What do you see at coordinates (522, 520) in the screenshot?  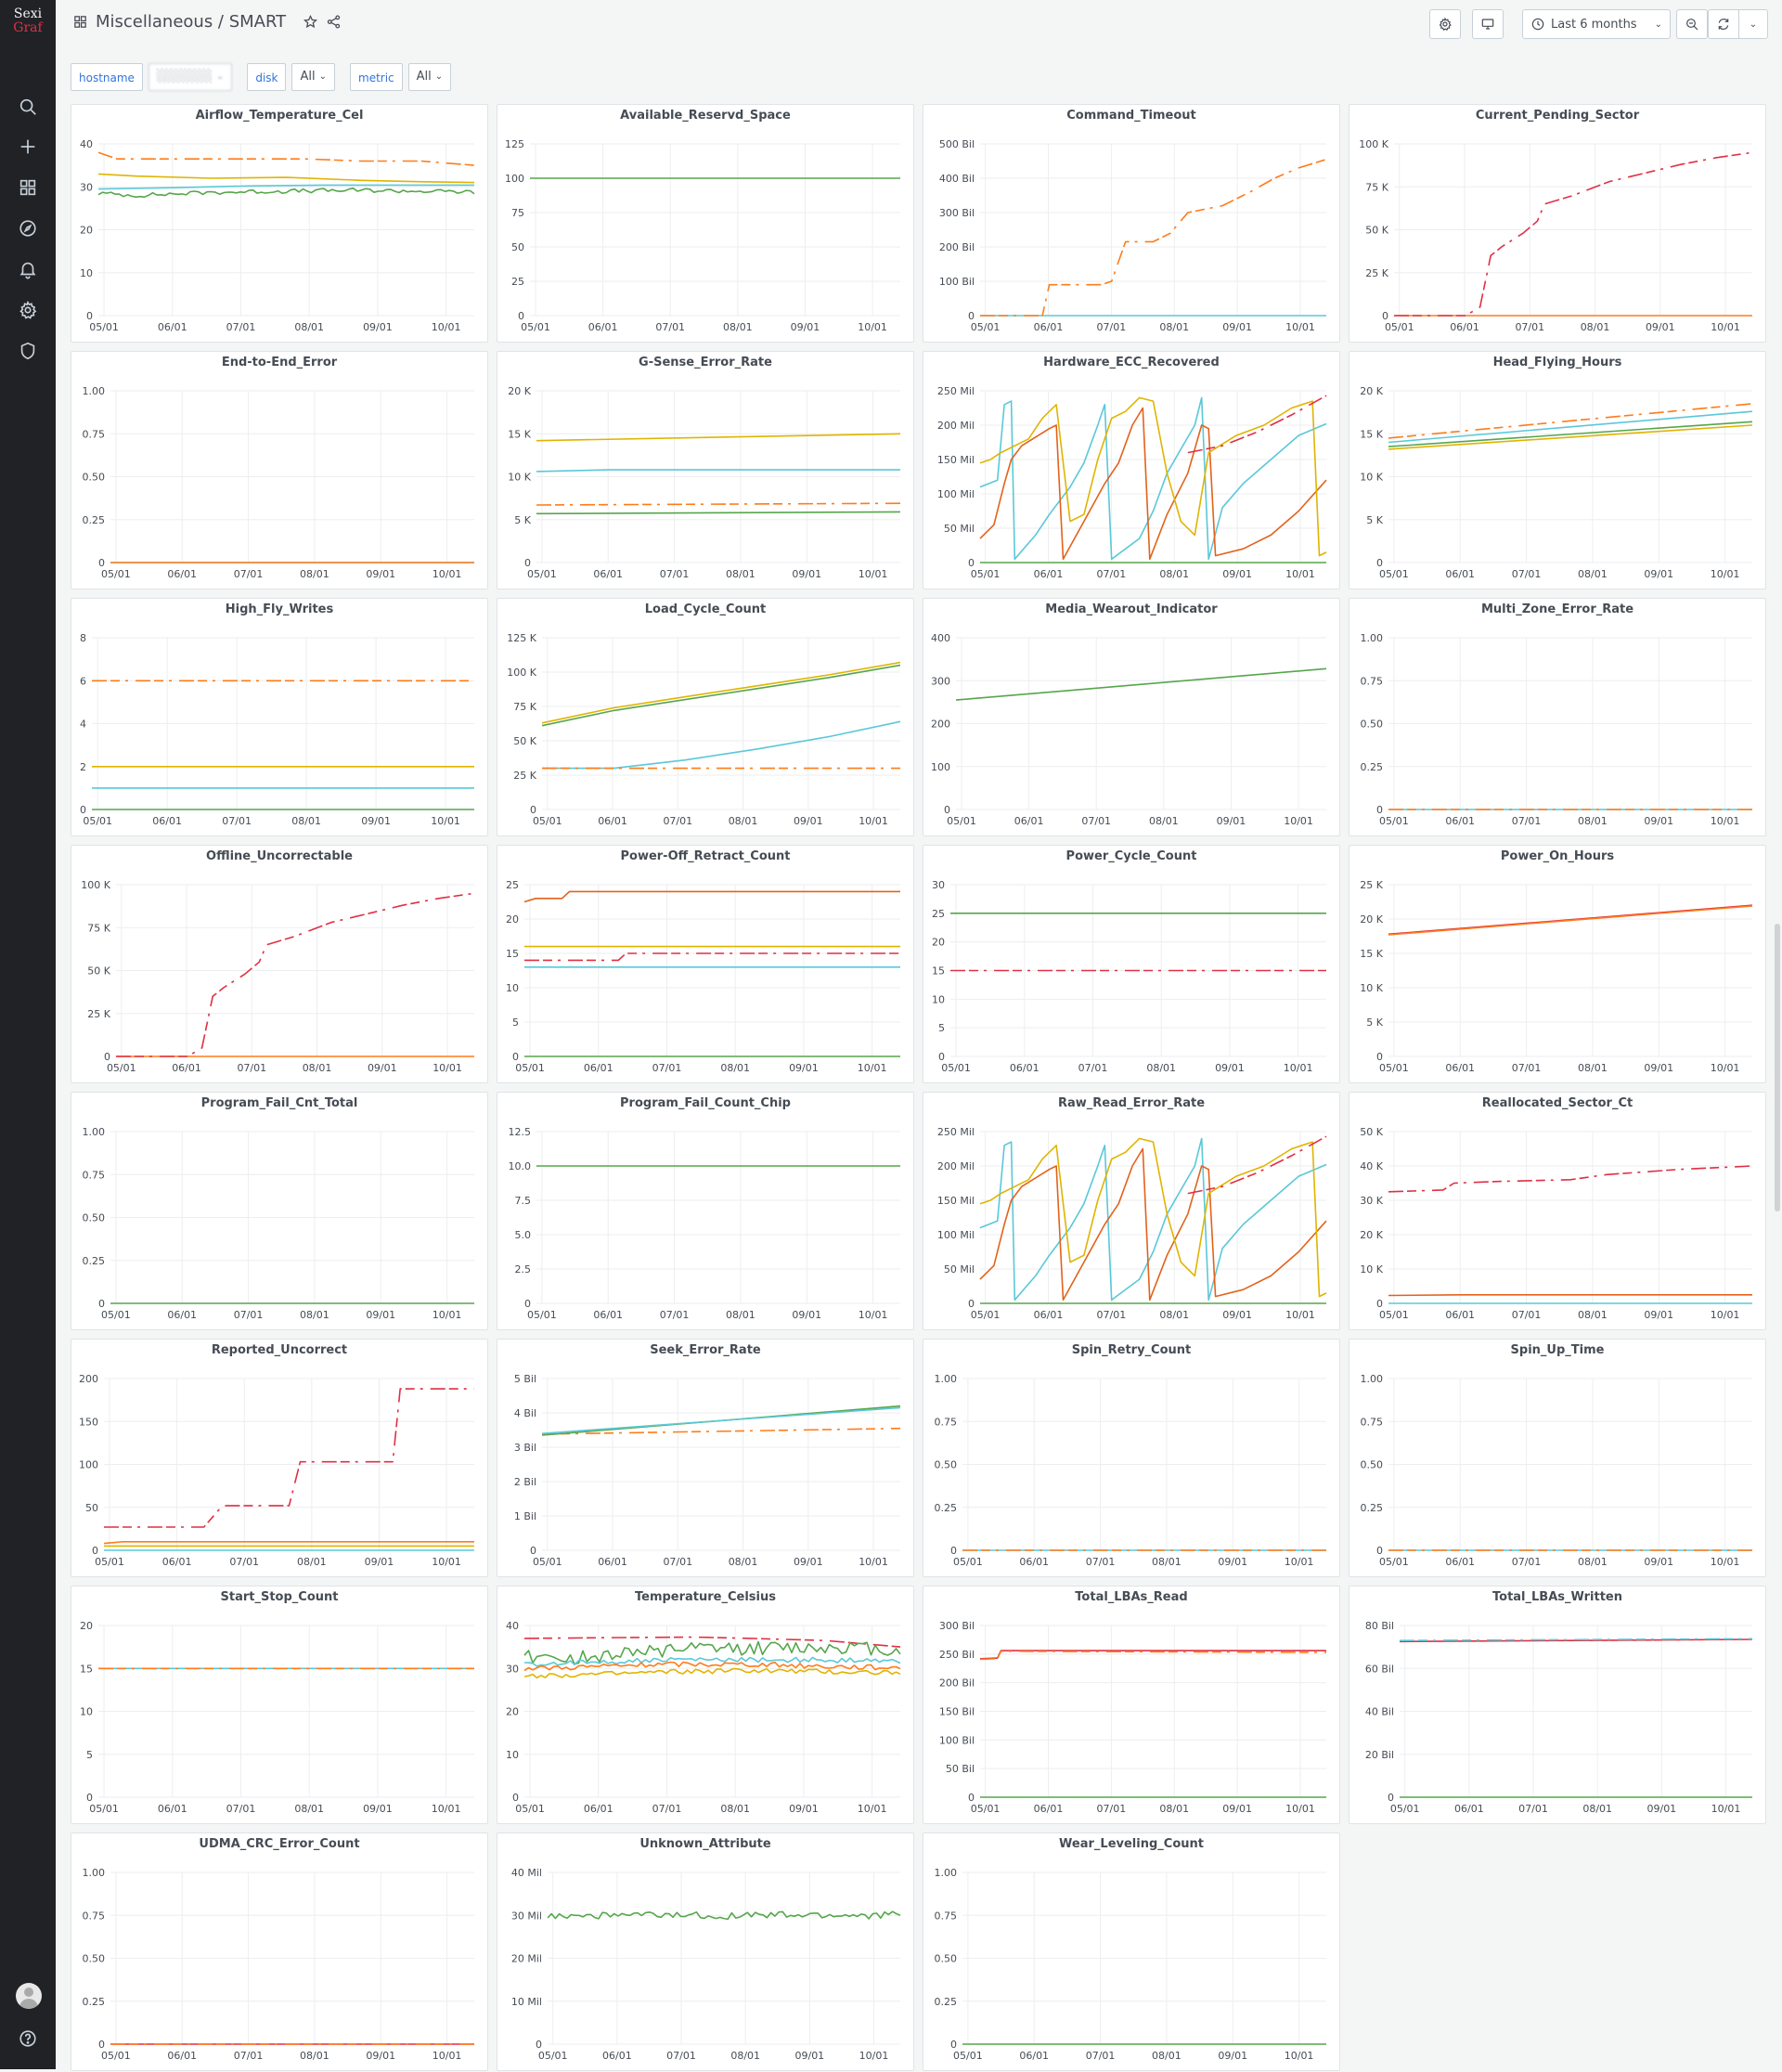 I see `y-tick-label: 5 K` at bounding box center [522, 520].